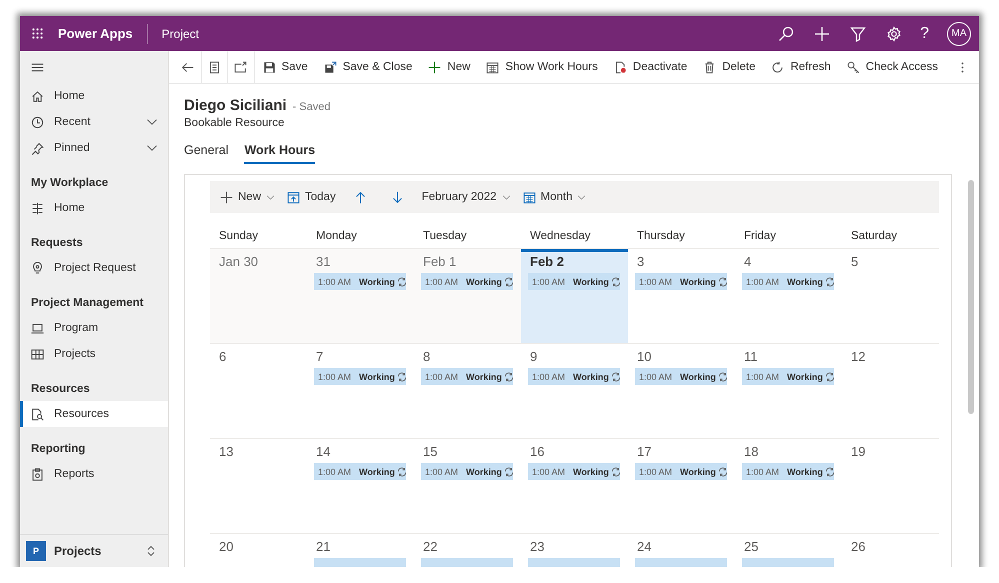  What do you see at coordinates (467, 391) in the screenshot?
I see `day-cell: 8 1:00 AM Working` at bounding box center [467, 391].